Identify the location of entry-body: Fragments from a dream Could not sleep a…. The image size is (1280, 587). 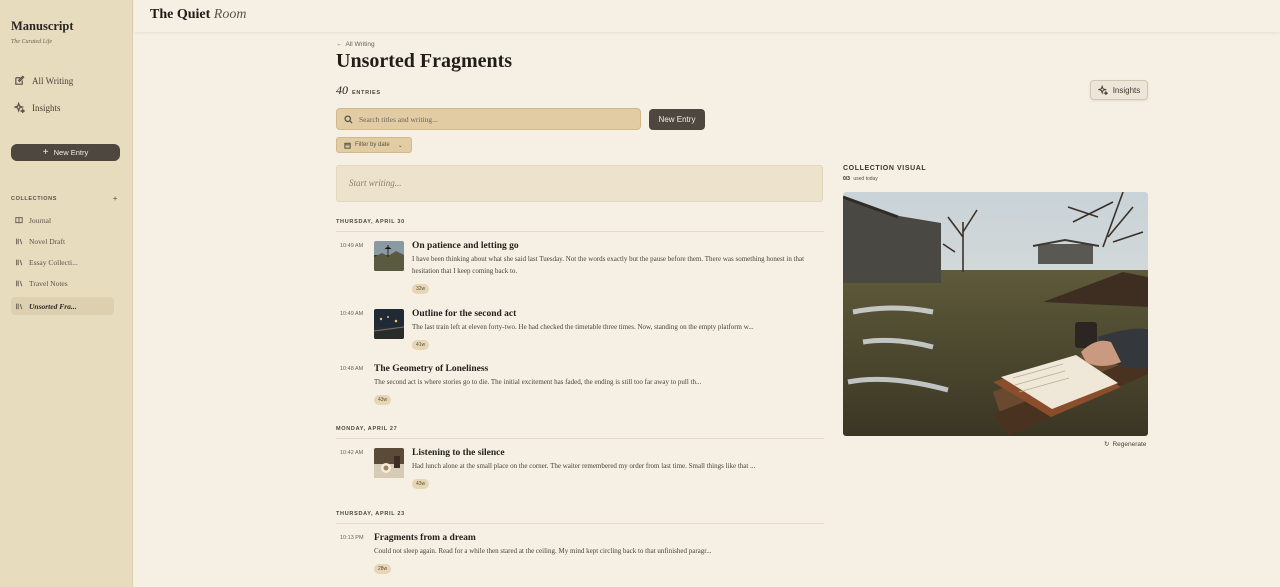
(599, 554).